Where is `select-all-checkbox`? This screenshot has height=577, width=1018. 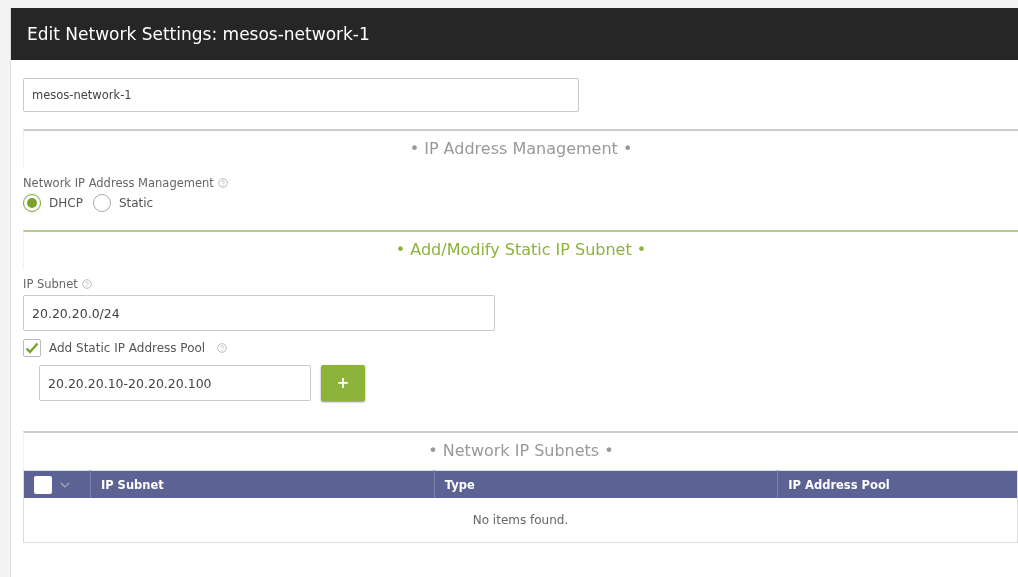
select-all-checkbox is located at coordinates (43, 484).